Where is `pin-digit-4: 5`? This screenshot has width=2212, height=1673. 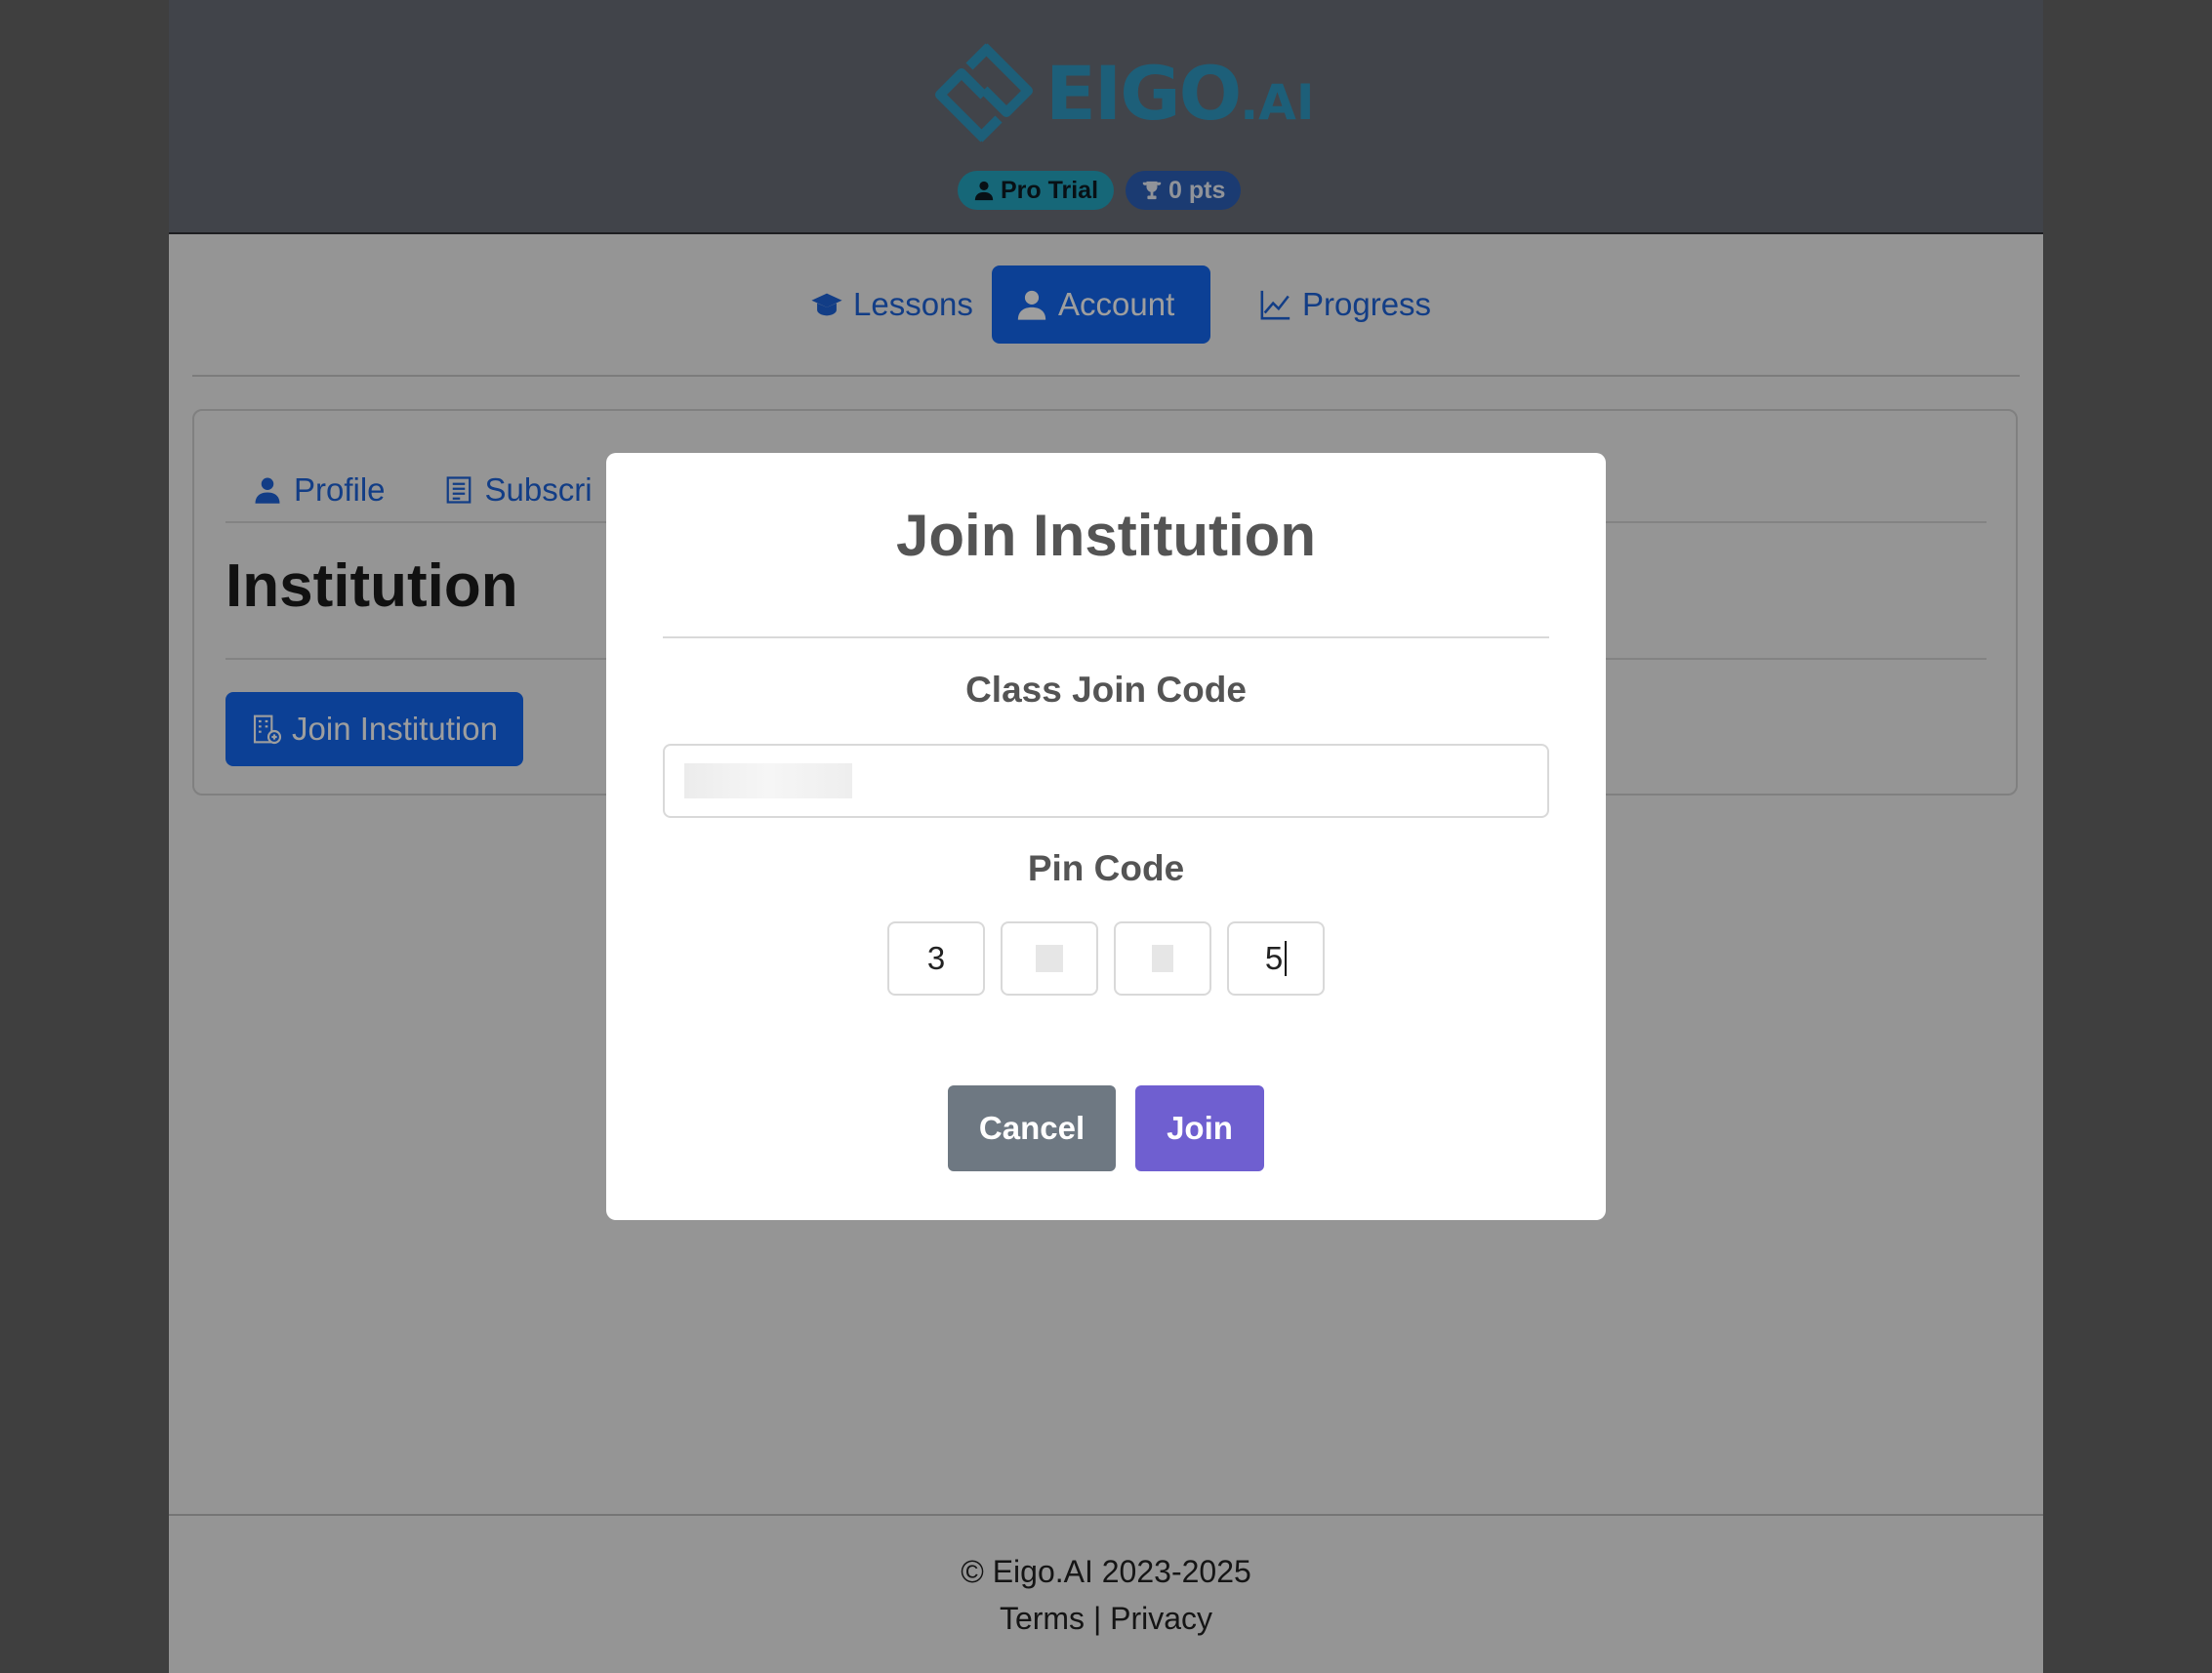 pin-digit-4: 5 is located at coordinates (1276, 958).